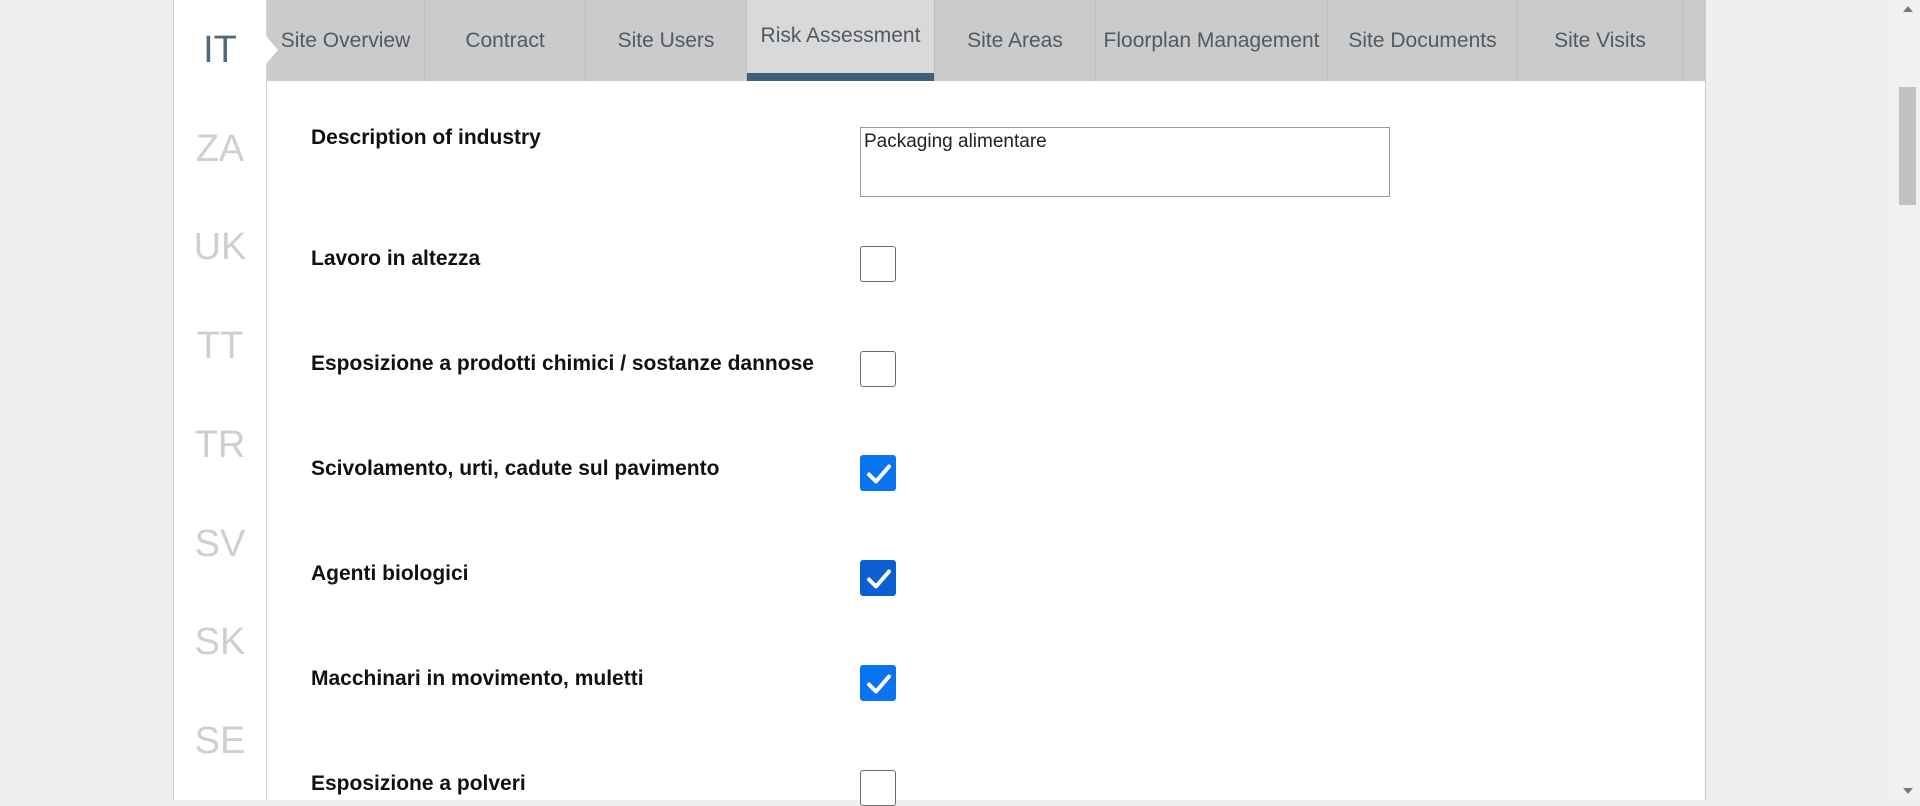 This screenshot has width=1920, height=806. I want to click on scroll-up-arrow-icon, so click(1907, 9).